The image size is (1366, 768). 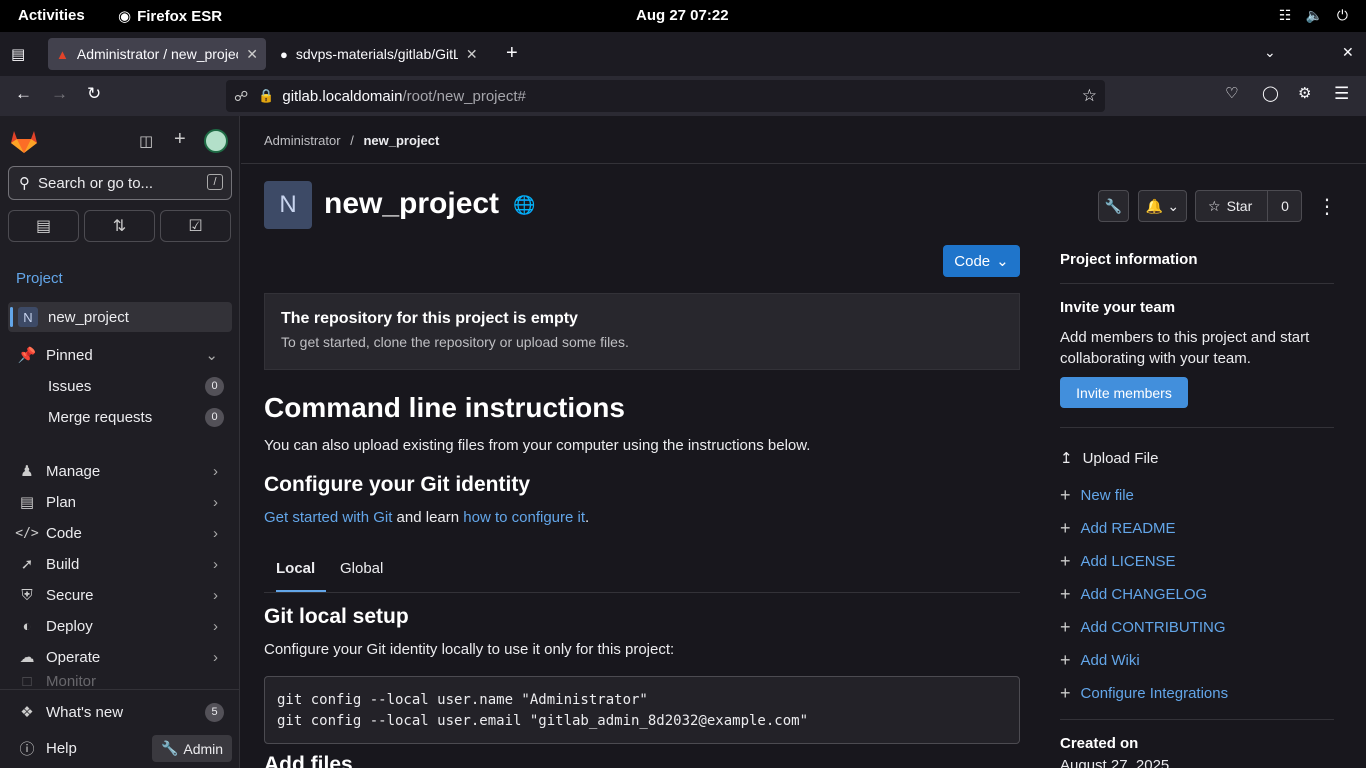 What do you see at coordinates (59, 94) in the screenshot?
I see `forward-icon: →` at bounding box center [59, 94].